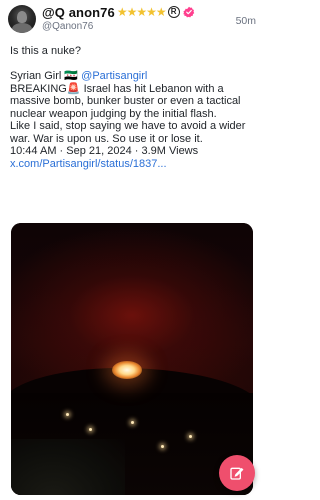  Describe the element at coordinates (188, 12) in the screenshot. I see `verified-badge-icon` at that location.